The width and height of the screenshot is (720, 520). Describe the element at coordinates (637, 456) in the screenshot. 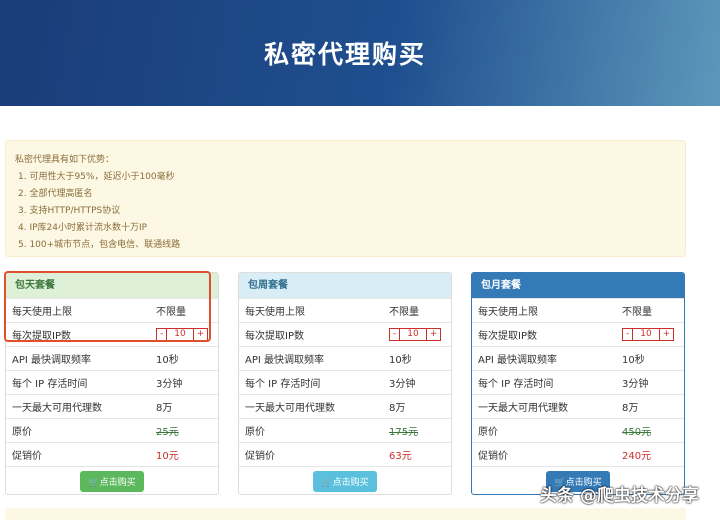

I see `sale-value: 240元` at that location.